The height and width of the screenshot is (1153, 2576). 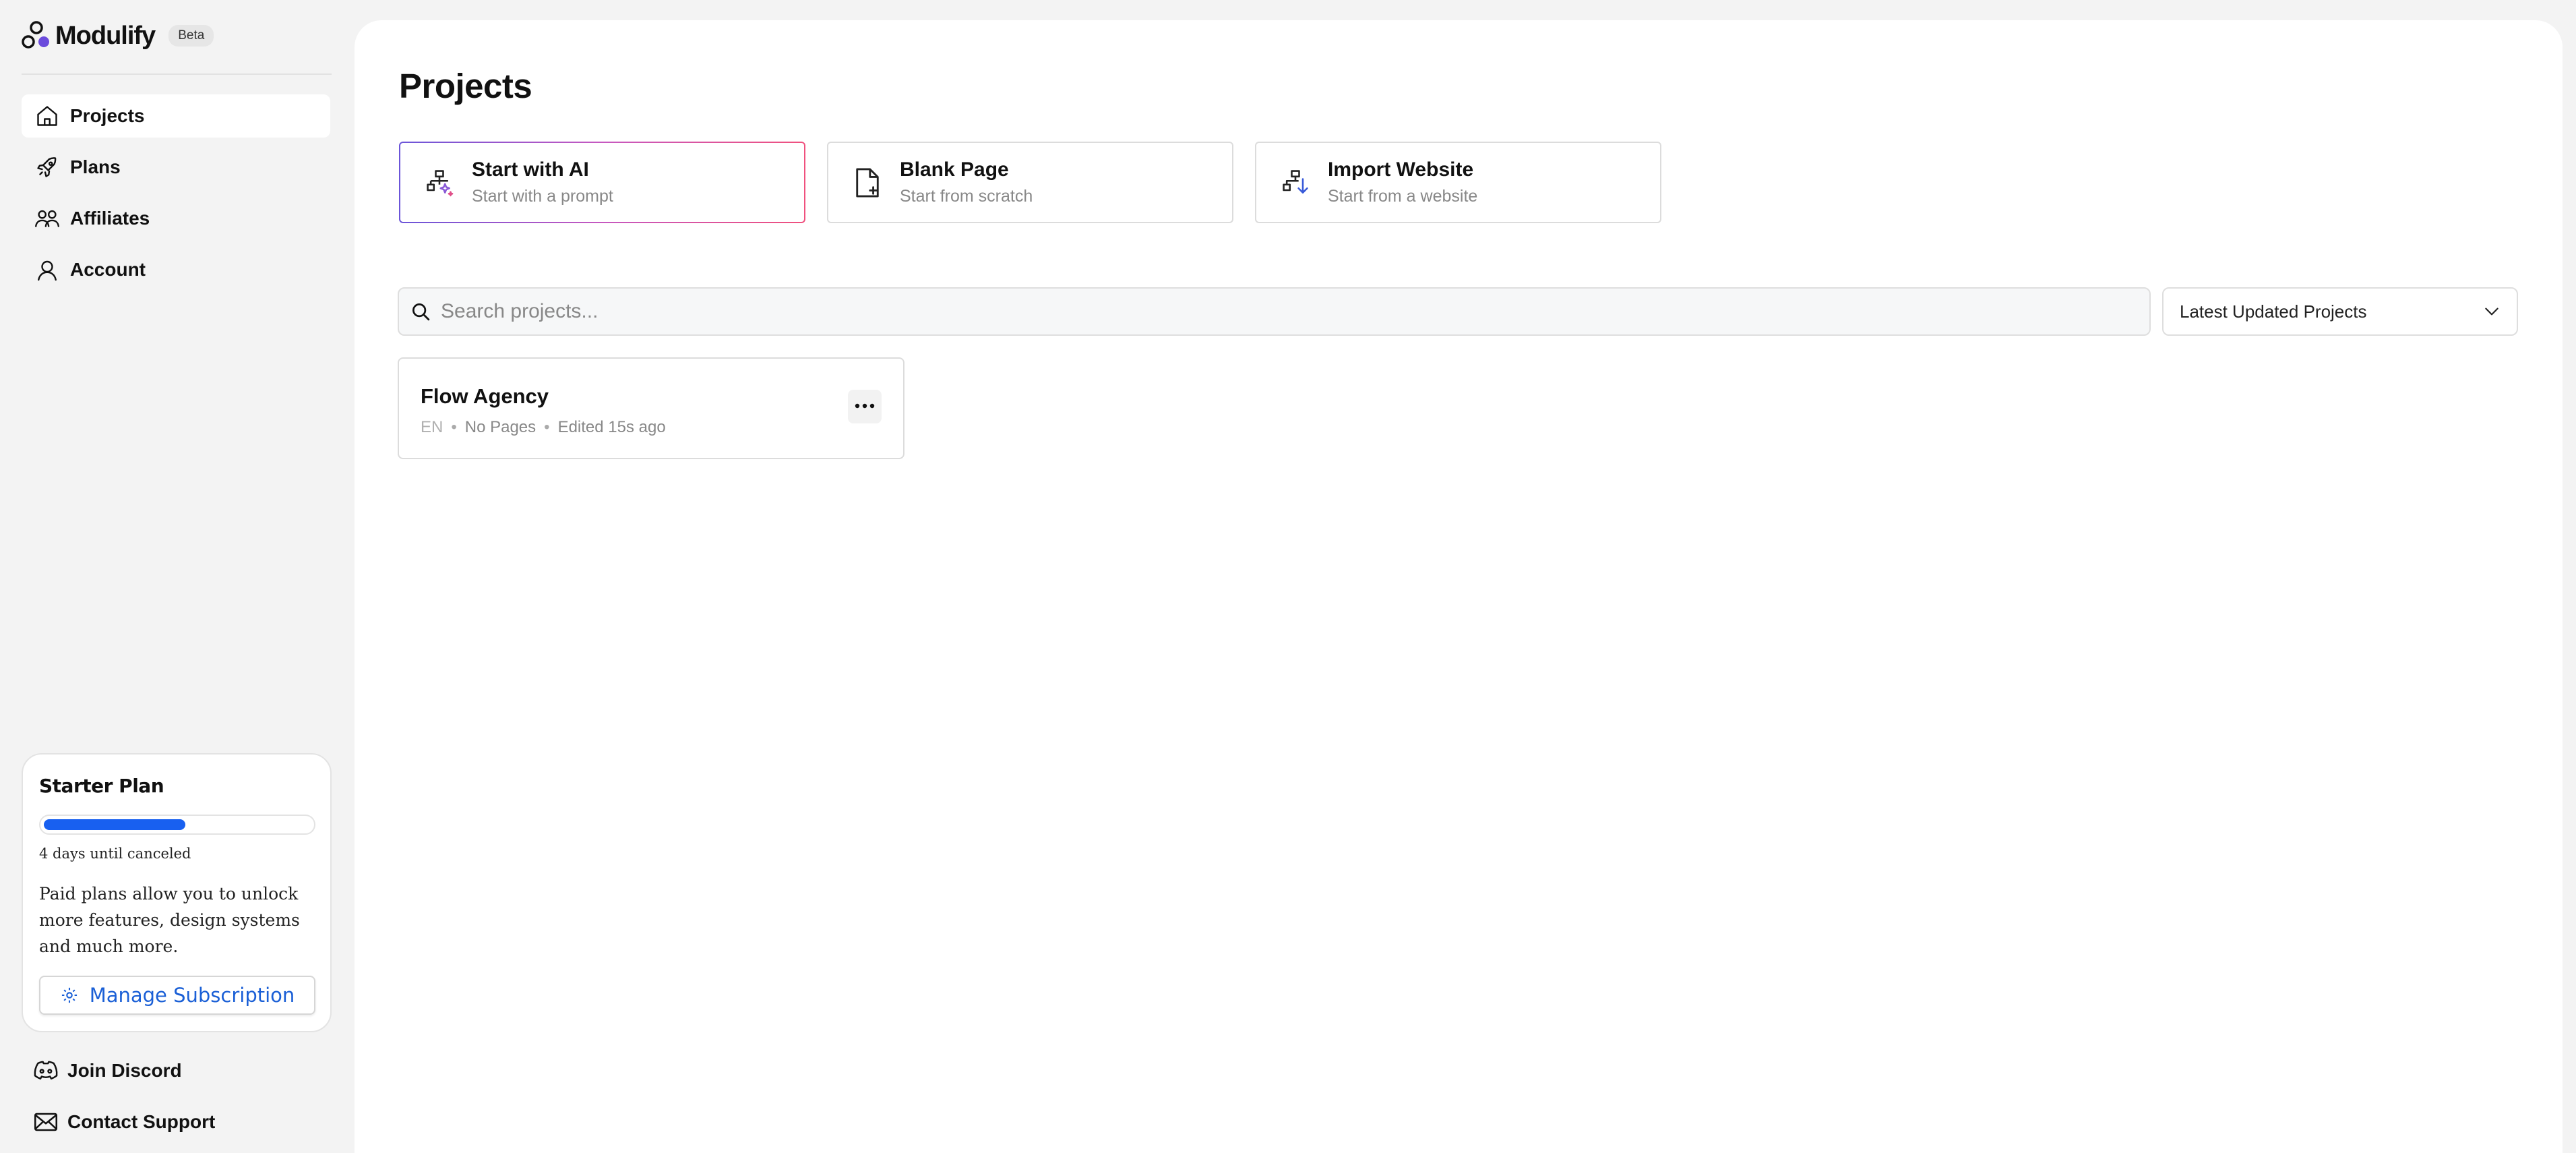 I want to click on import-sitemap-icon, so click(x=1296, y=183).